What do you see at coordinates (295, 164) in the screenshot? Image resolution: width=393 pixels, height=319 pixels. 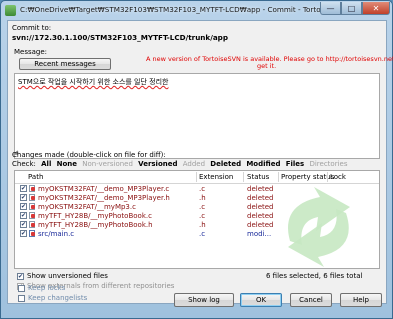 I see `filter-files: Files` at bounding box center [295, 164].